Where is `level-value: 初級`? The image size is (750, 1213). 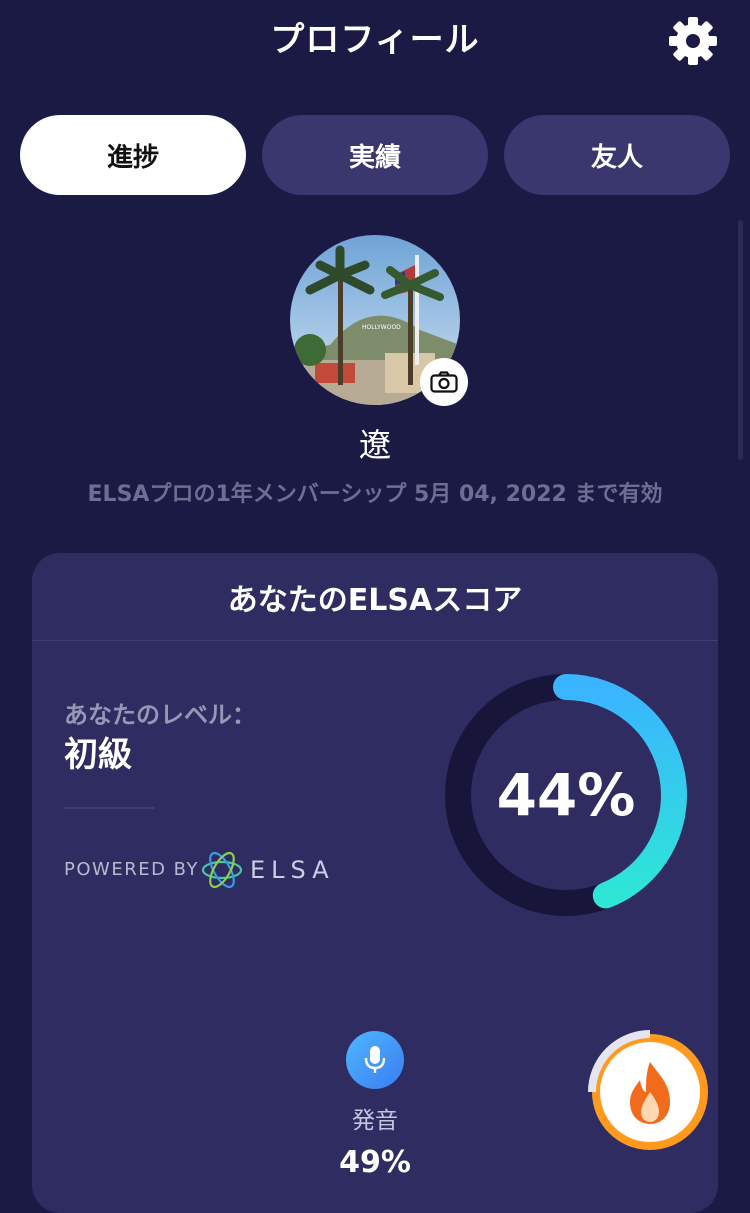
level-value: 初級 is located at coordinates (98, 755).